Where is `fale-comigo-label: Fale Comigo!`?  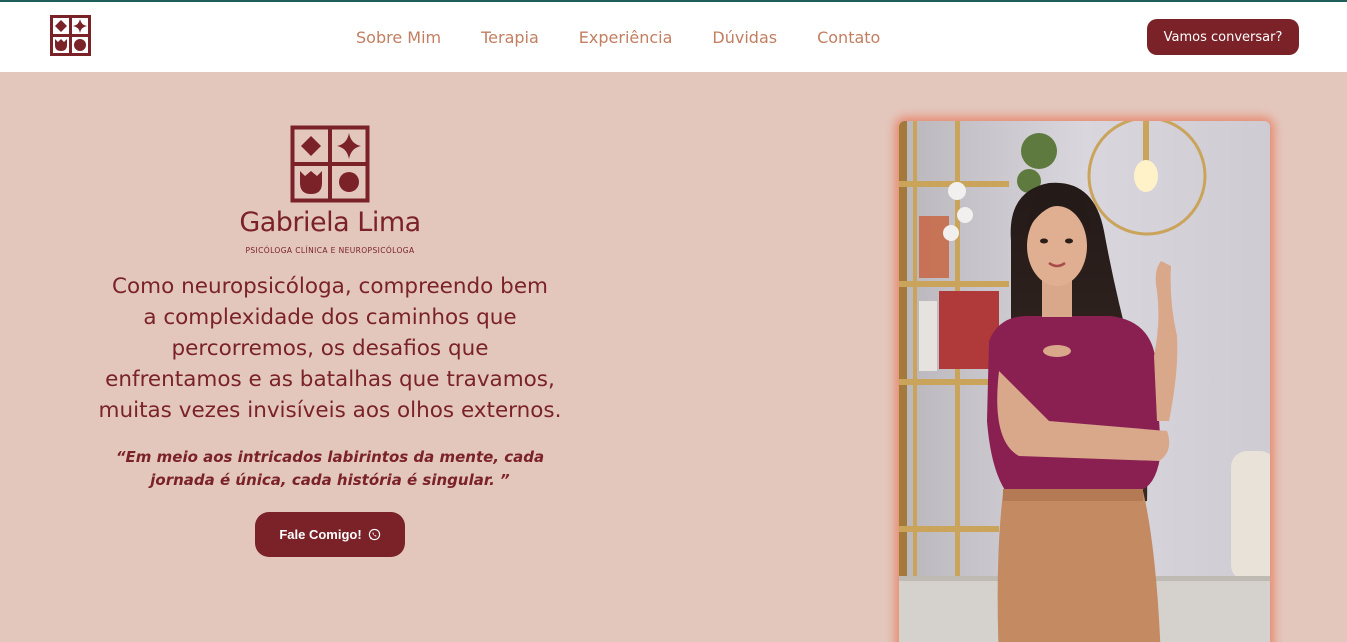 fale-comigo-label: Fale Comigo! is located at coordinates (320, 534).